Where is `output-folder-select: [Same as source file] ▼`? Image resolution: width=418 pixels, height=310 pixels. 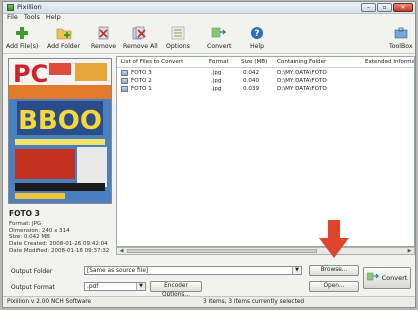 output-folder-select: [Same as source file] ▼ is located at coordinates (193, 270).